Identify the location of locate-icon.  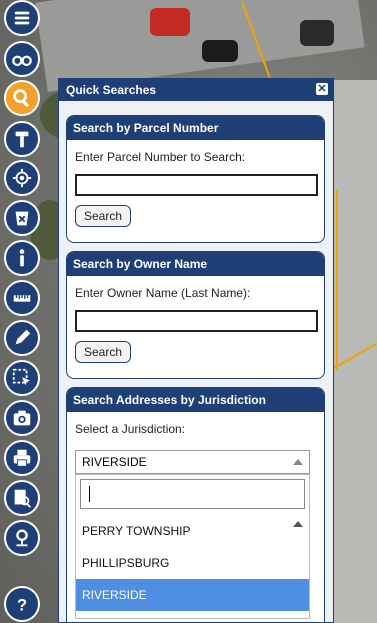
(22, 178).